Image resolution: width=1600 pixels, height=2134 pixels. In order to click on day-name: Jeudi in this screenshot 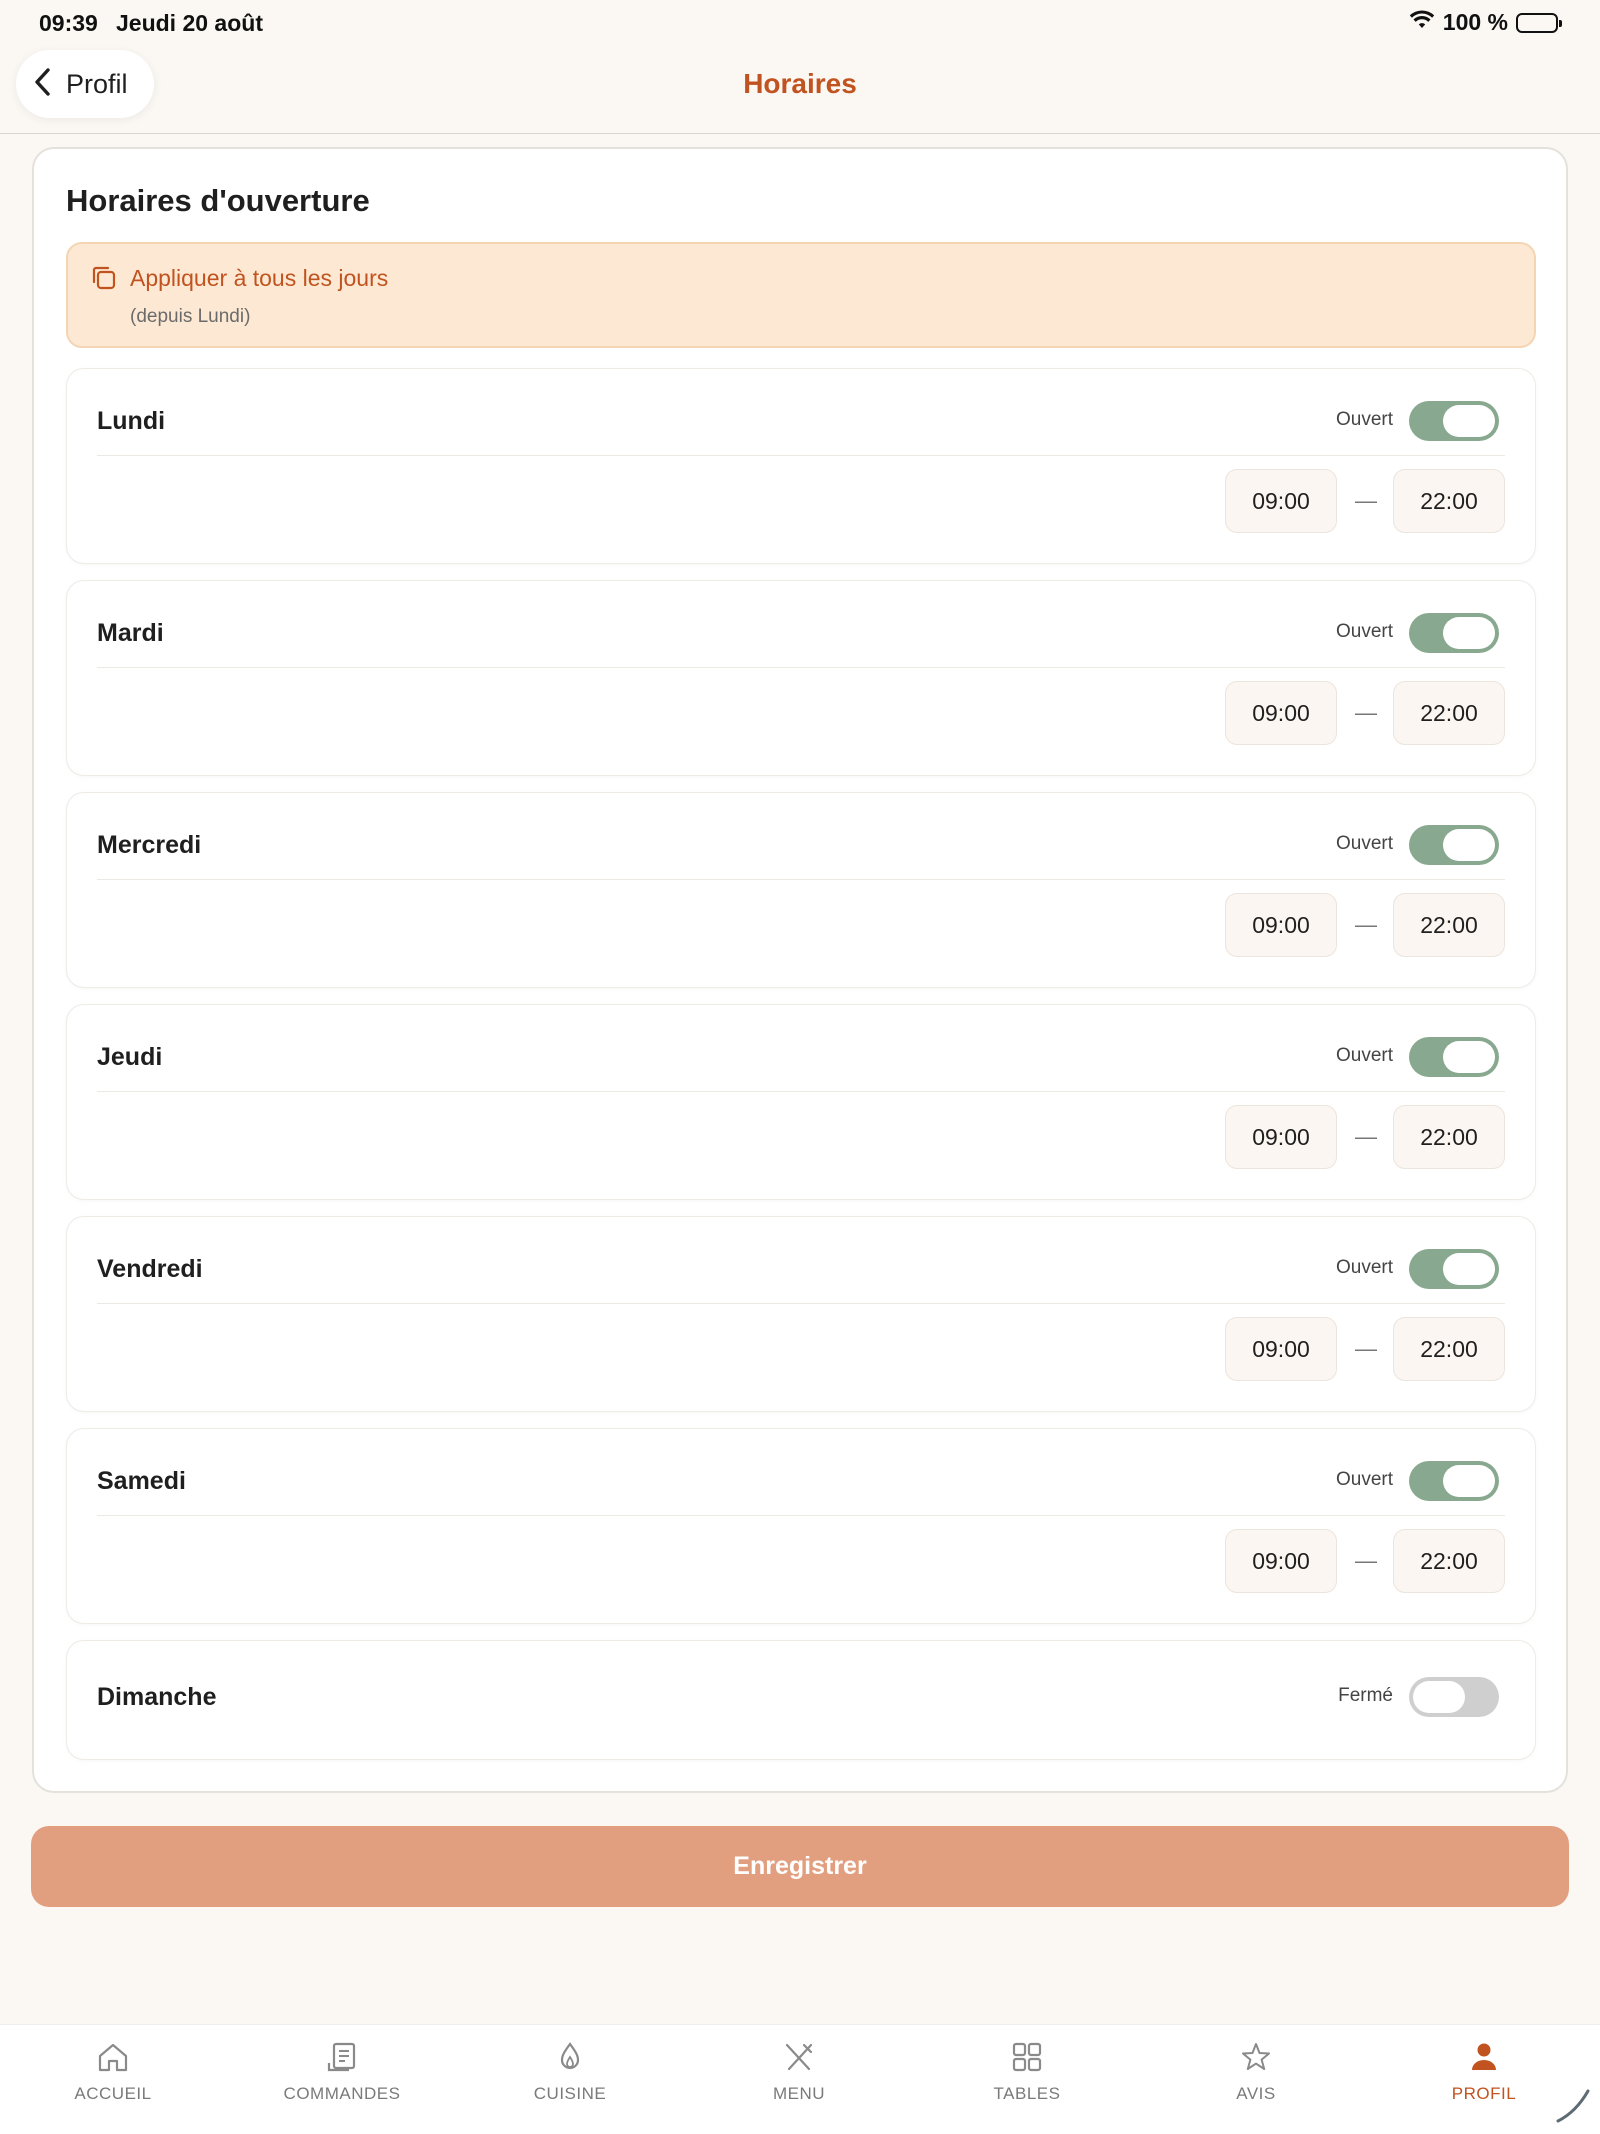, I will do `click(130, 1057)`.